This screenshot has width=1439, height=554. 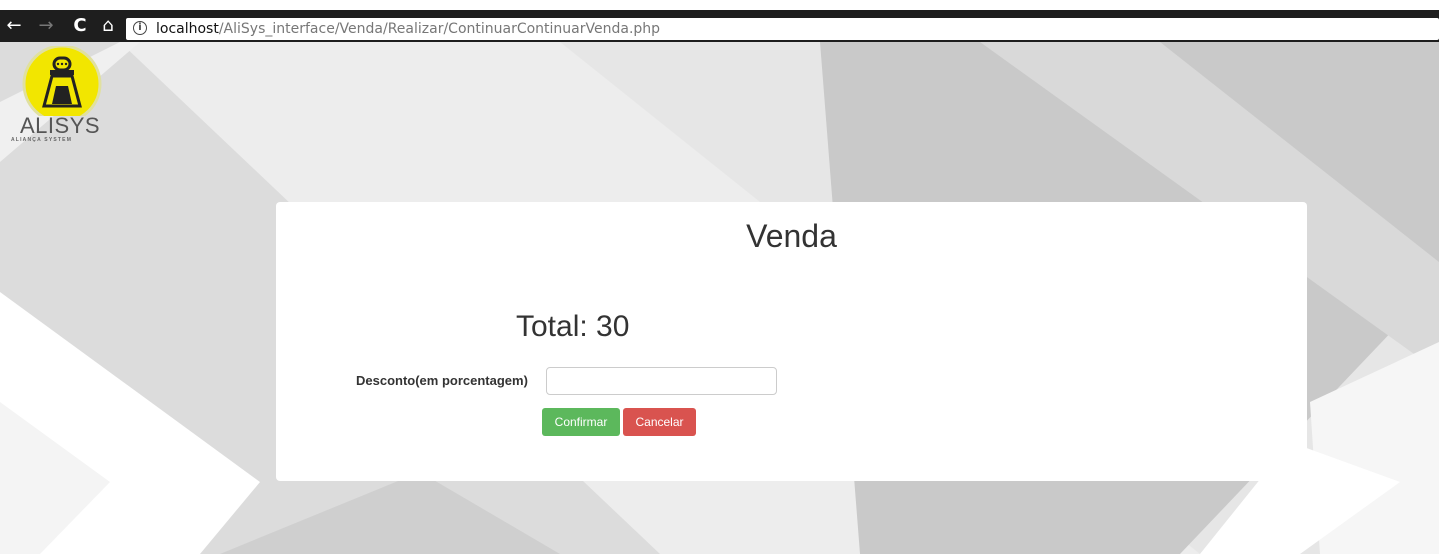 I want to click on total-amount: Total: 30, so click(x=573, y=326).